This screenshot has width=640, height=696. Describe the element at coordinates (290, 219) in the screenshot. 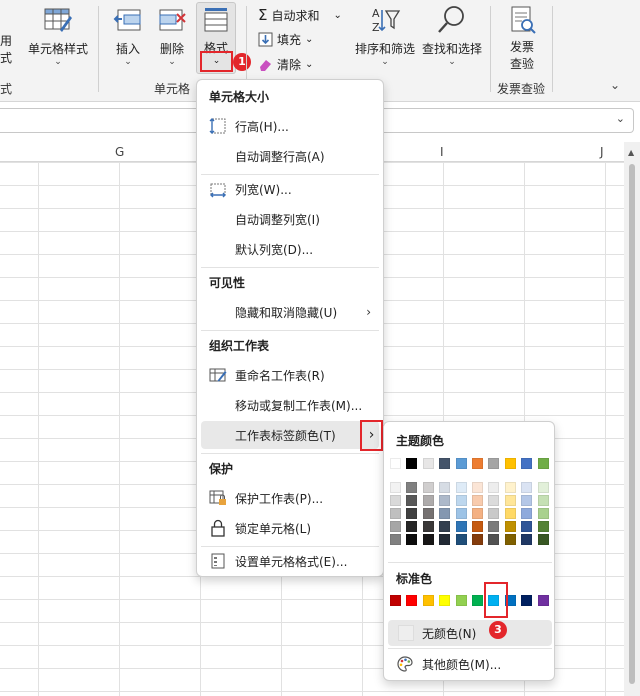

I see `menu-item-autofit-column: 自动调整列宽(I)` at that location.